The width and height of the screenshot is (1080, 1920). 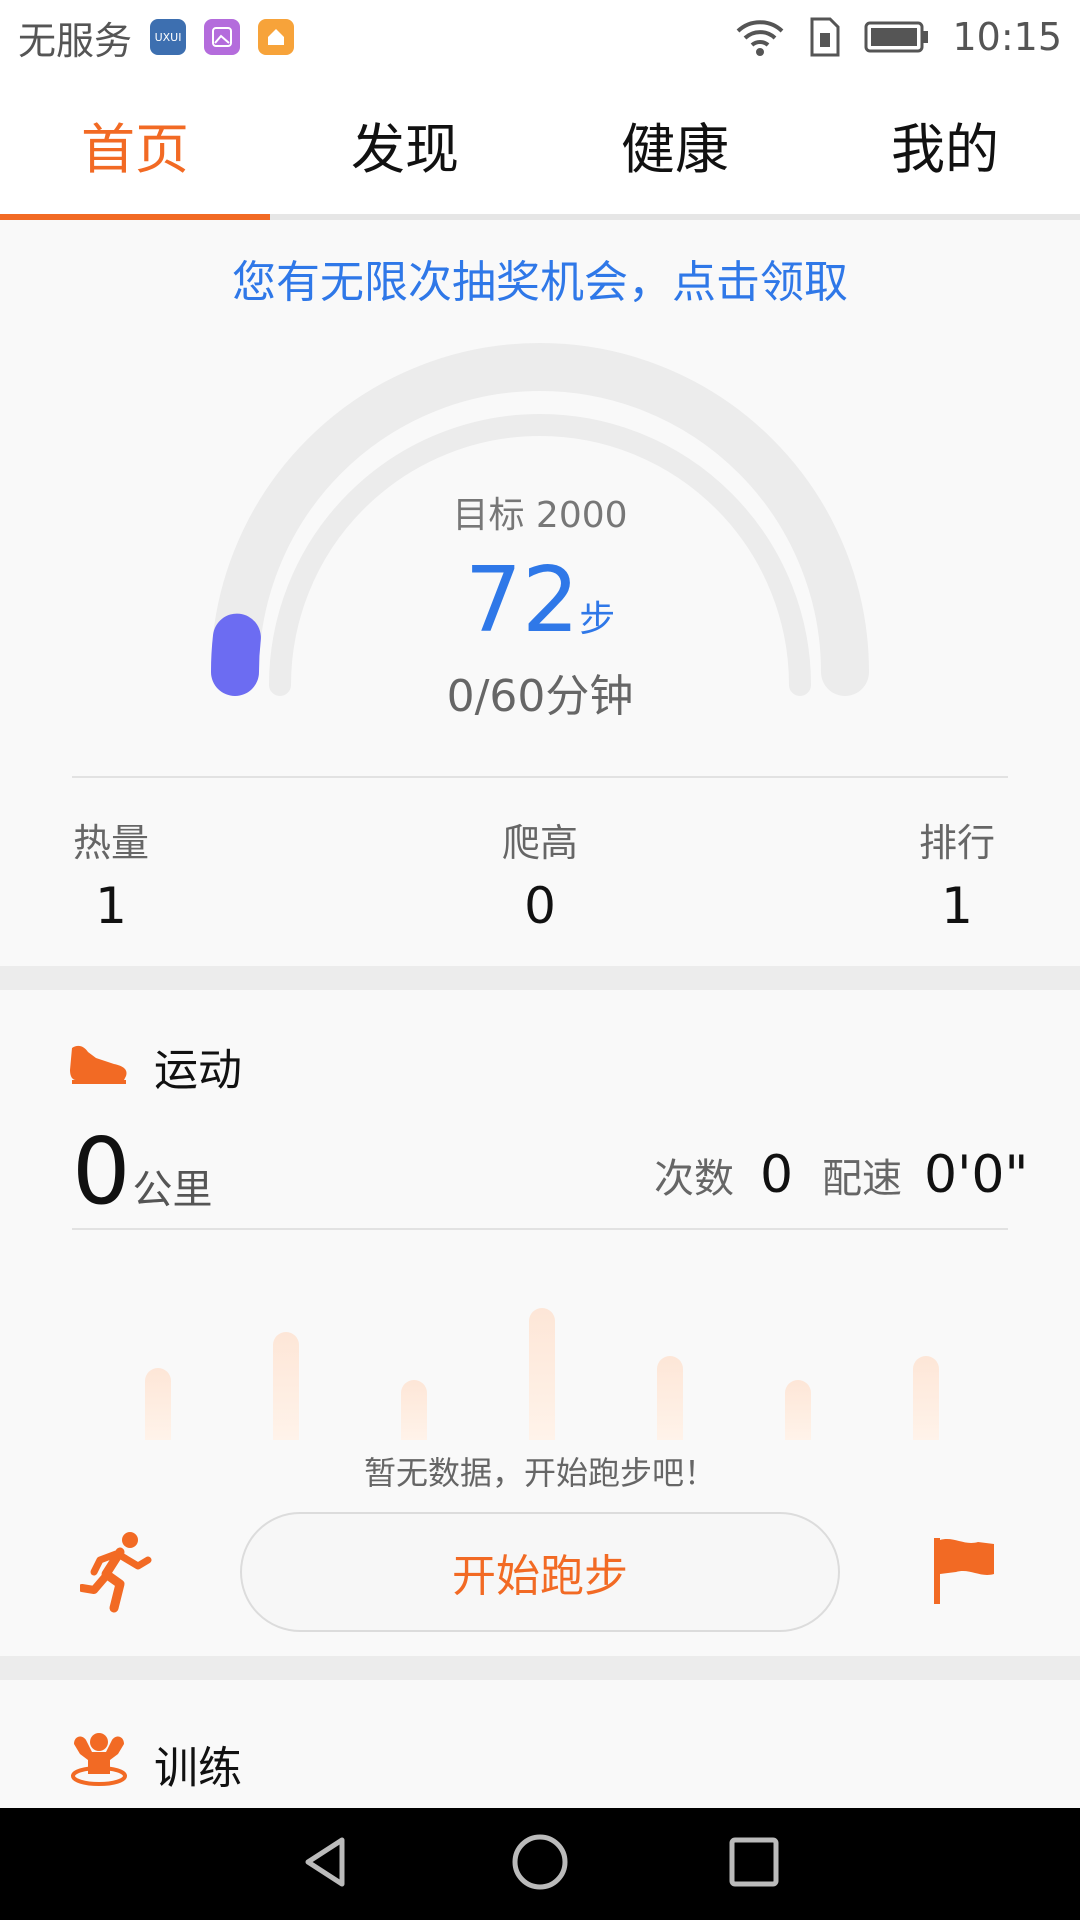 What do you see at coordinates (75, 40) in the screenshot?
I see `carrier-label: 无服务` at bounding box center [75, 40].